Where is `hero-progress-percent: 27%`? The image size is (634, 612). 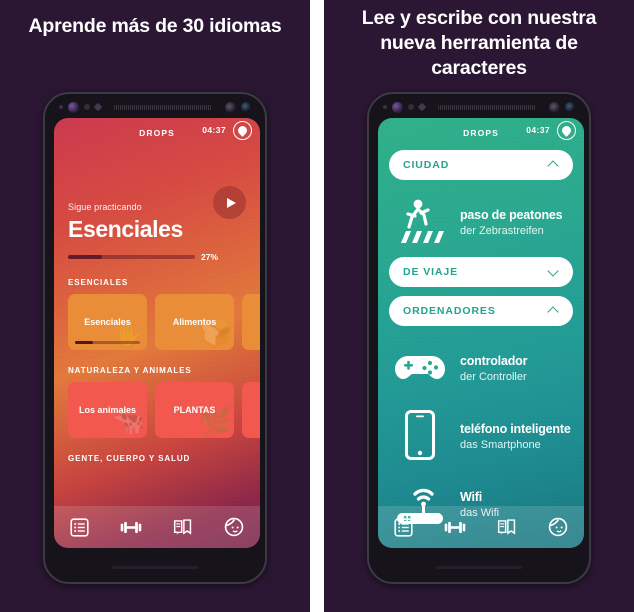 hero-progress-percent: 27% is located at coordinates (209, 257).